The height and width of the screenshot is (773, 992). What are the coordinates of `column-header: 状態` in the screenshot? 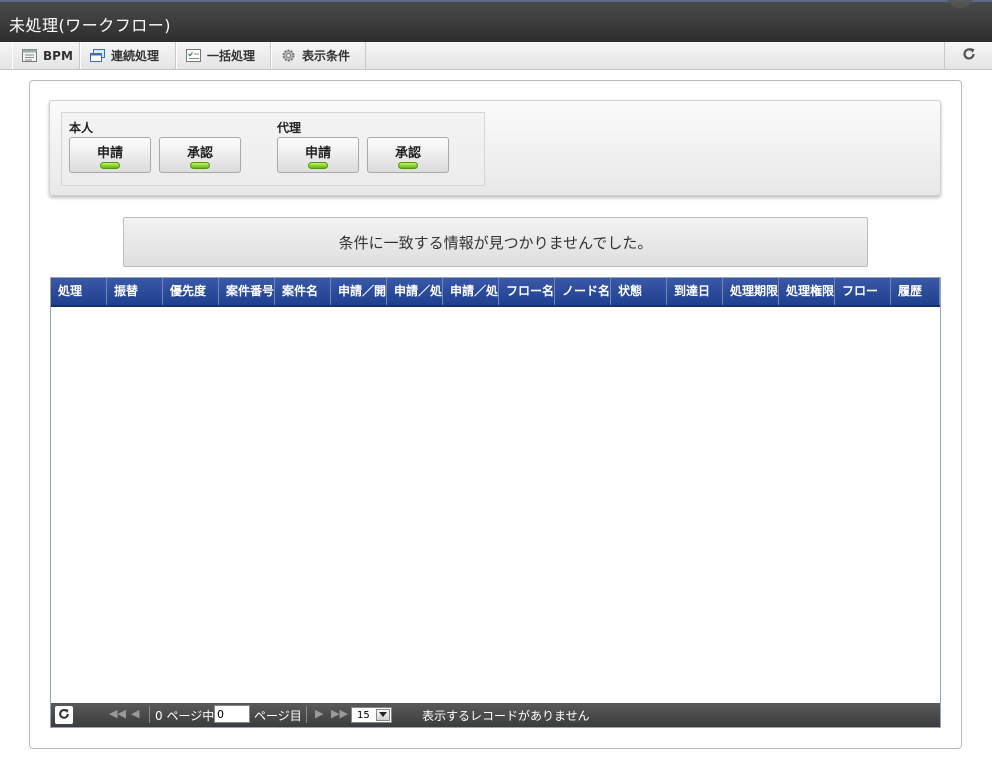 It's located at (639, 291).